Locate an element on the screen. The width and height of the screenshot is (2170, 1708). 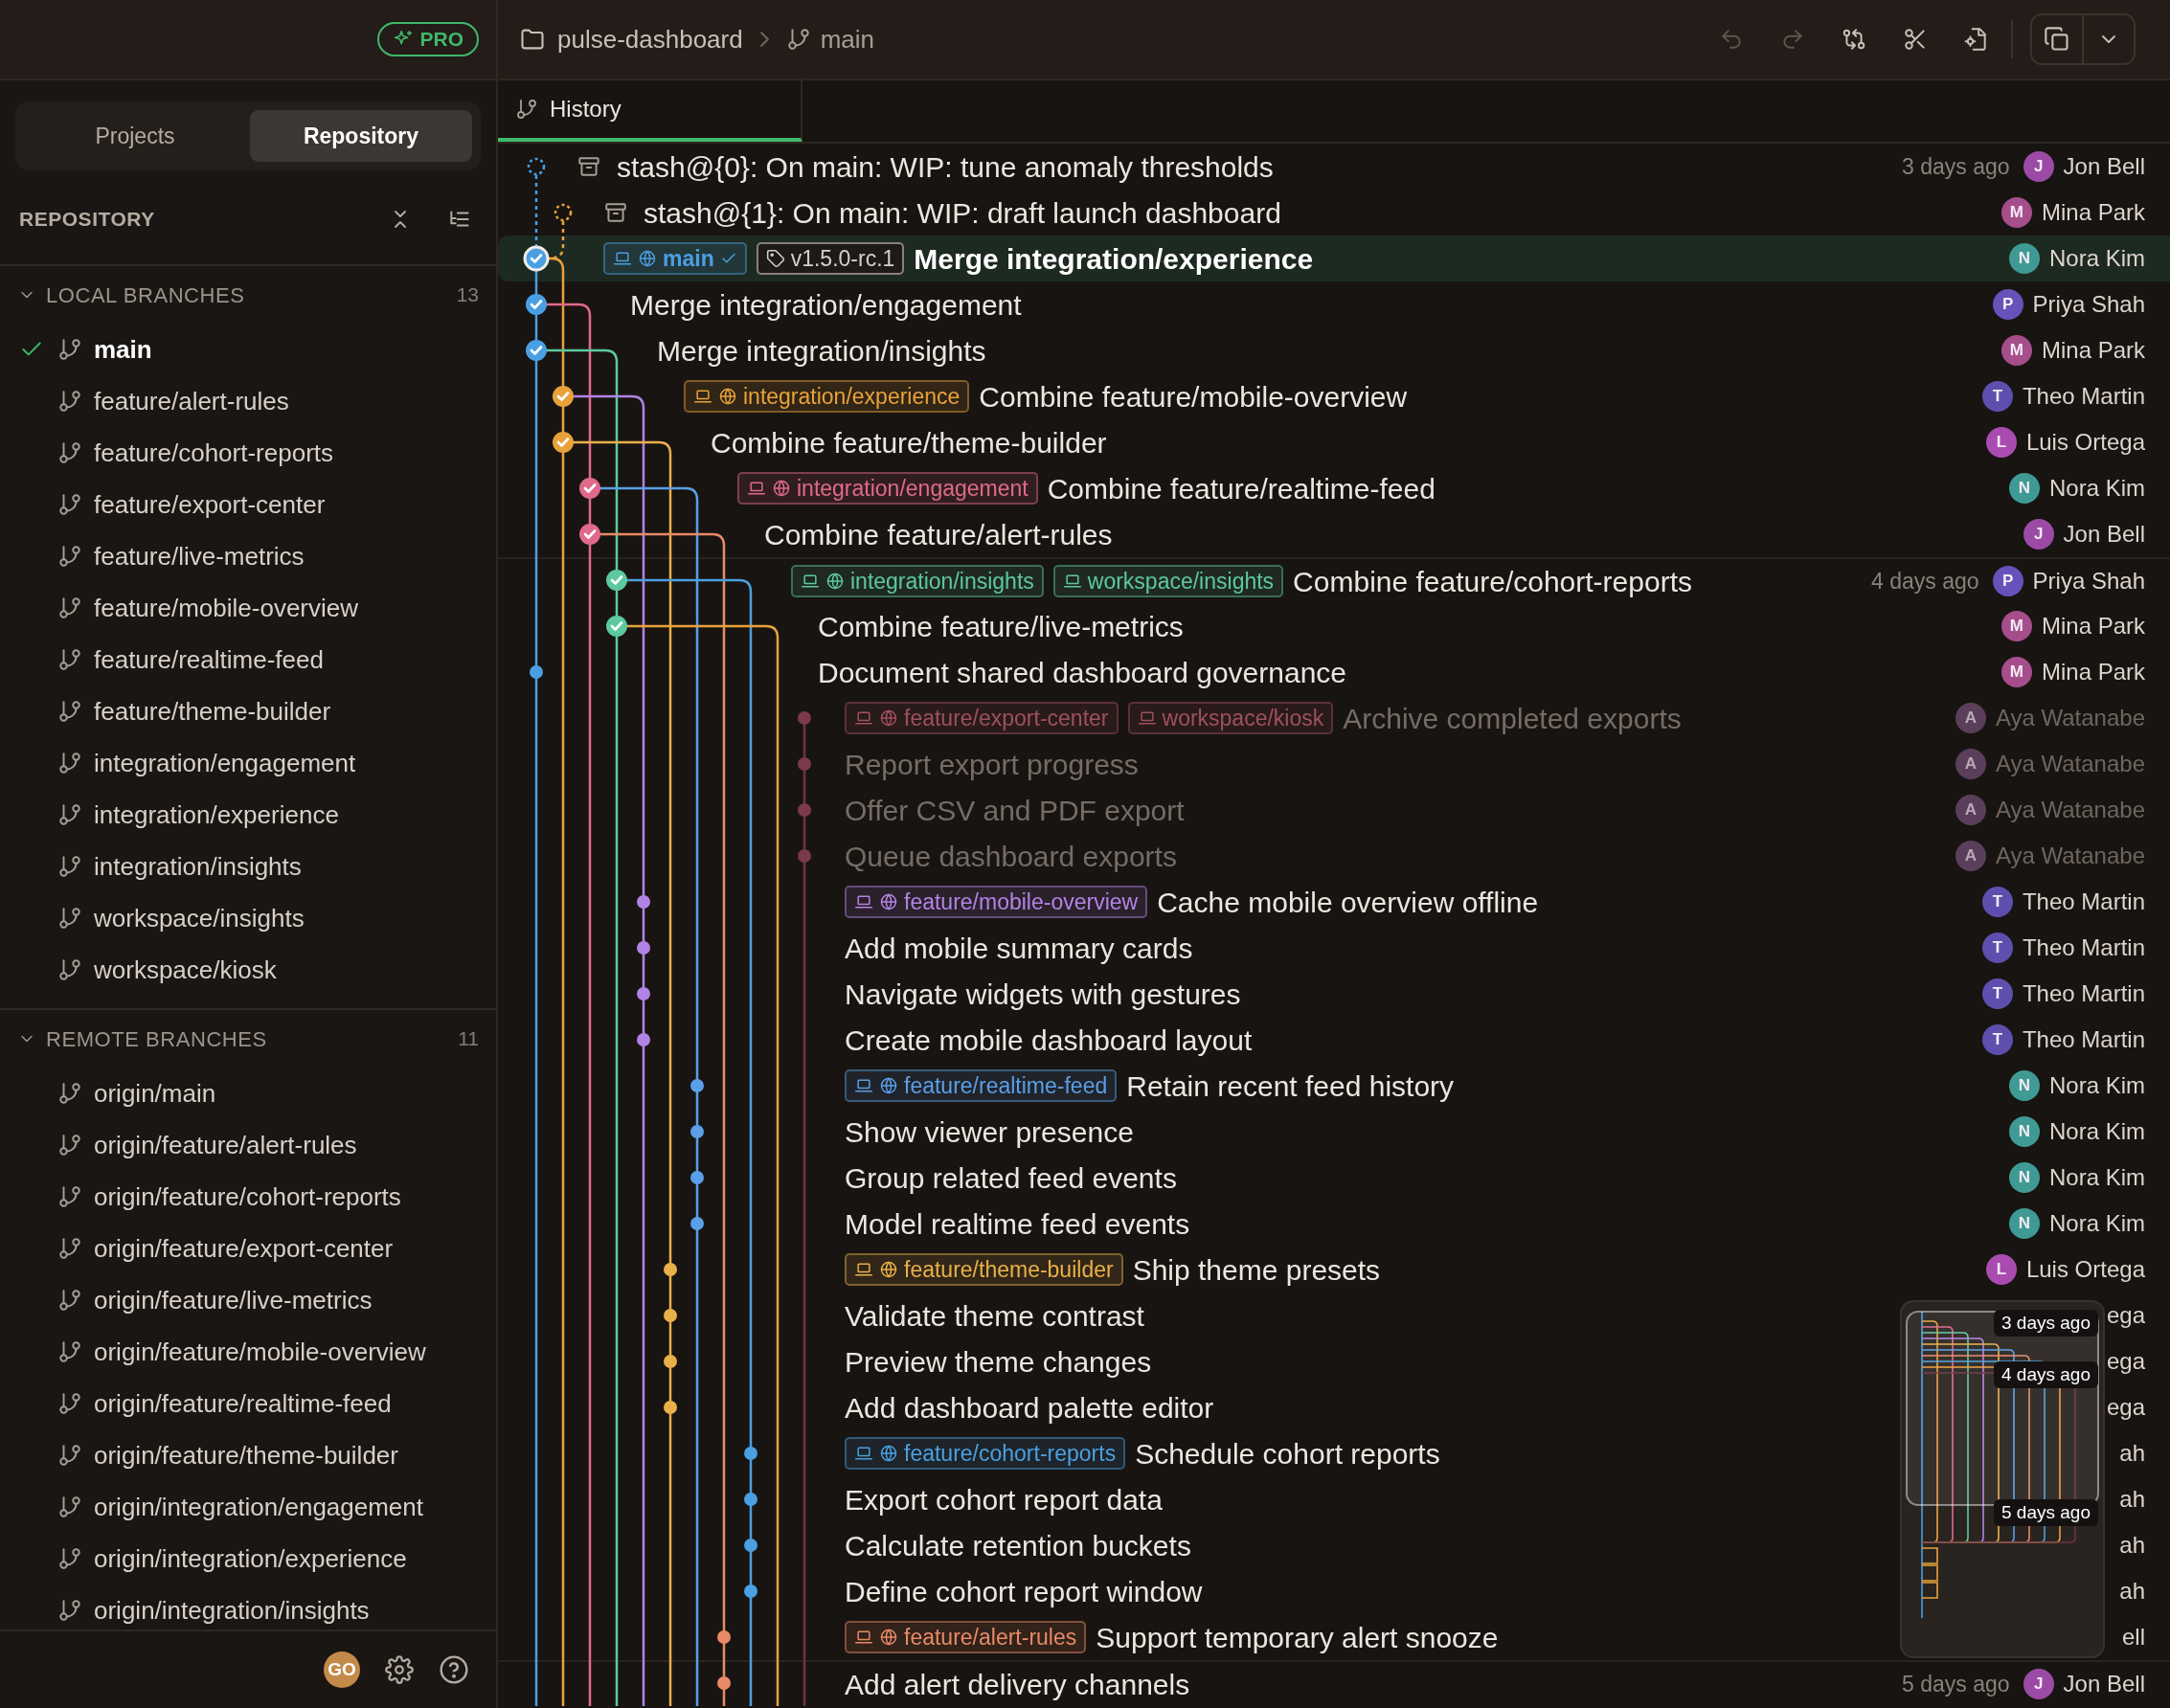
author-avatar: N is located at coordinates (2024, 1224).